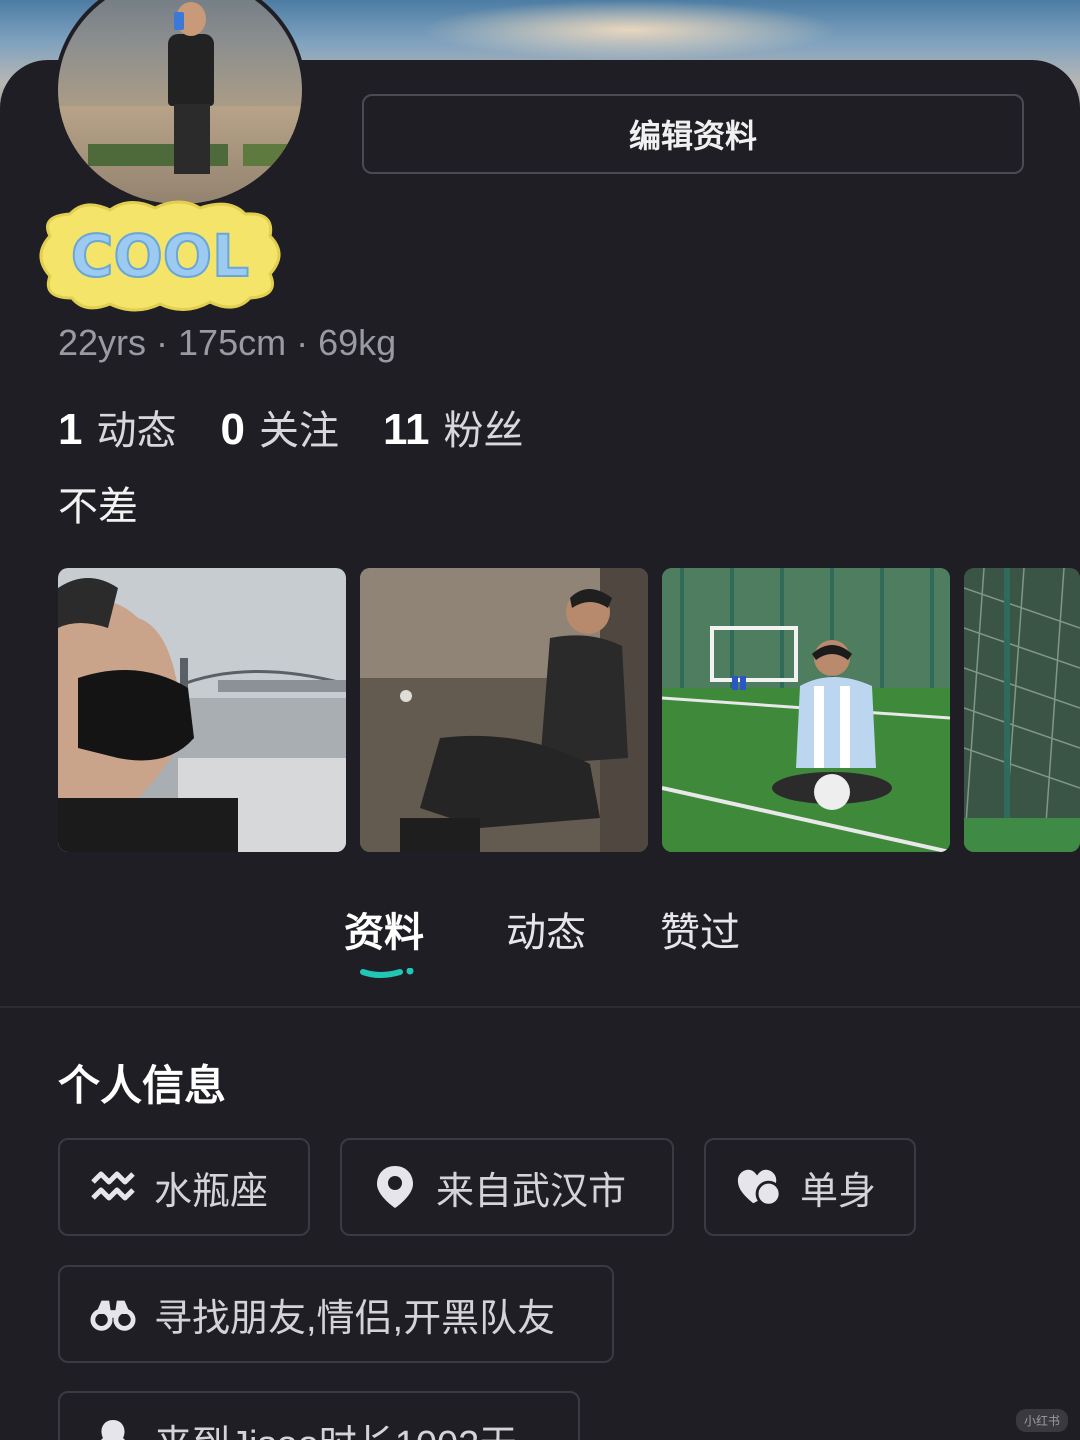 The image size is (1080, 1440). What do you see at coordinates (546, 929) in the screenshot?
I see `tab-posts: 动态` at bounding box center [546, 929].